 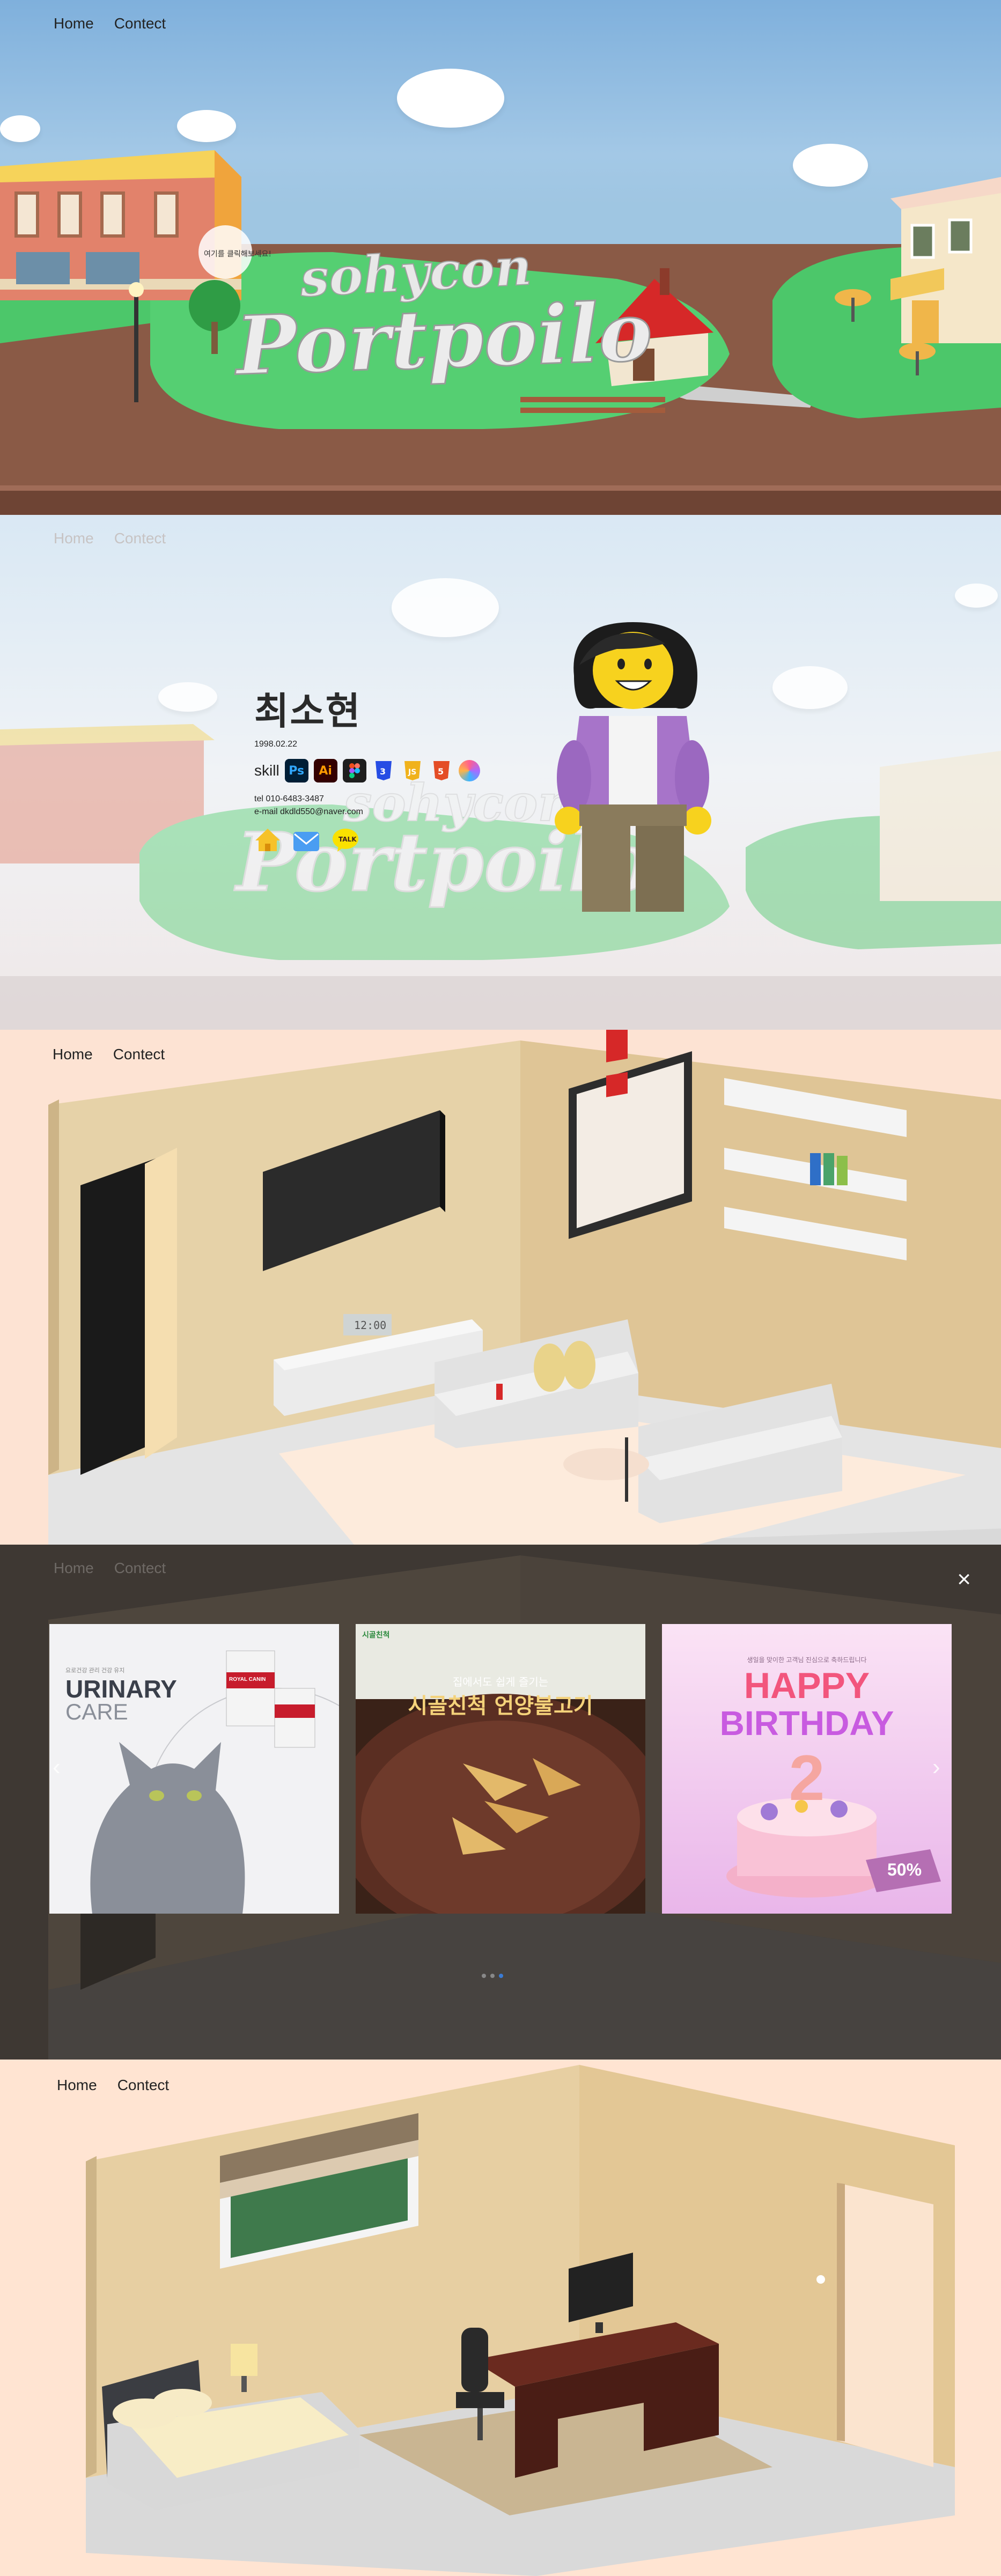 What do you see at coordinates (633, 767) in the screenshot?
I see `lego-figure` at bounding box center [633, 767].